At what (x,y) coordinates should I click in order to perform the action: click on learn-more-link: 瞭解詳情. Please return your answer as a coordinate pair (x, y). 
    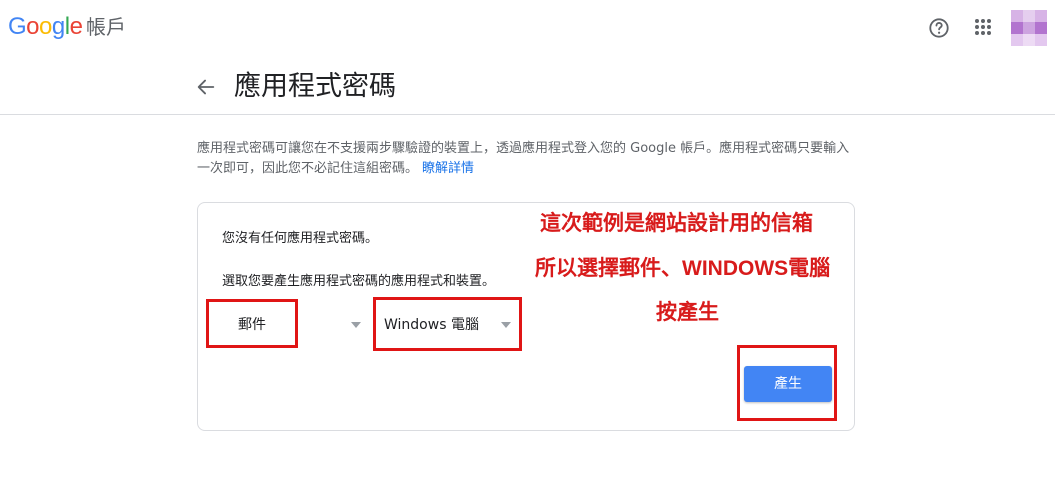
    Looking at the image, I should click on (448, 168).